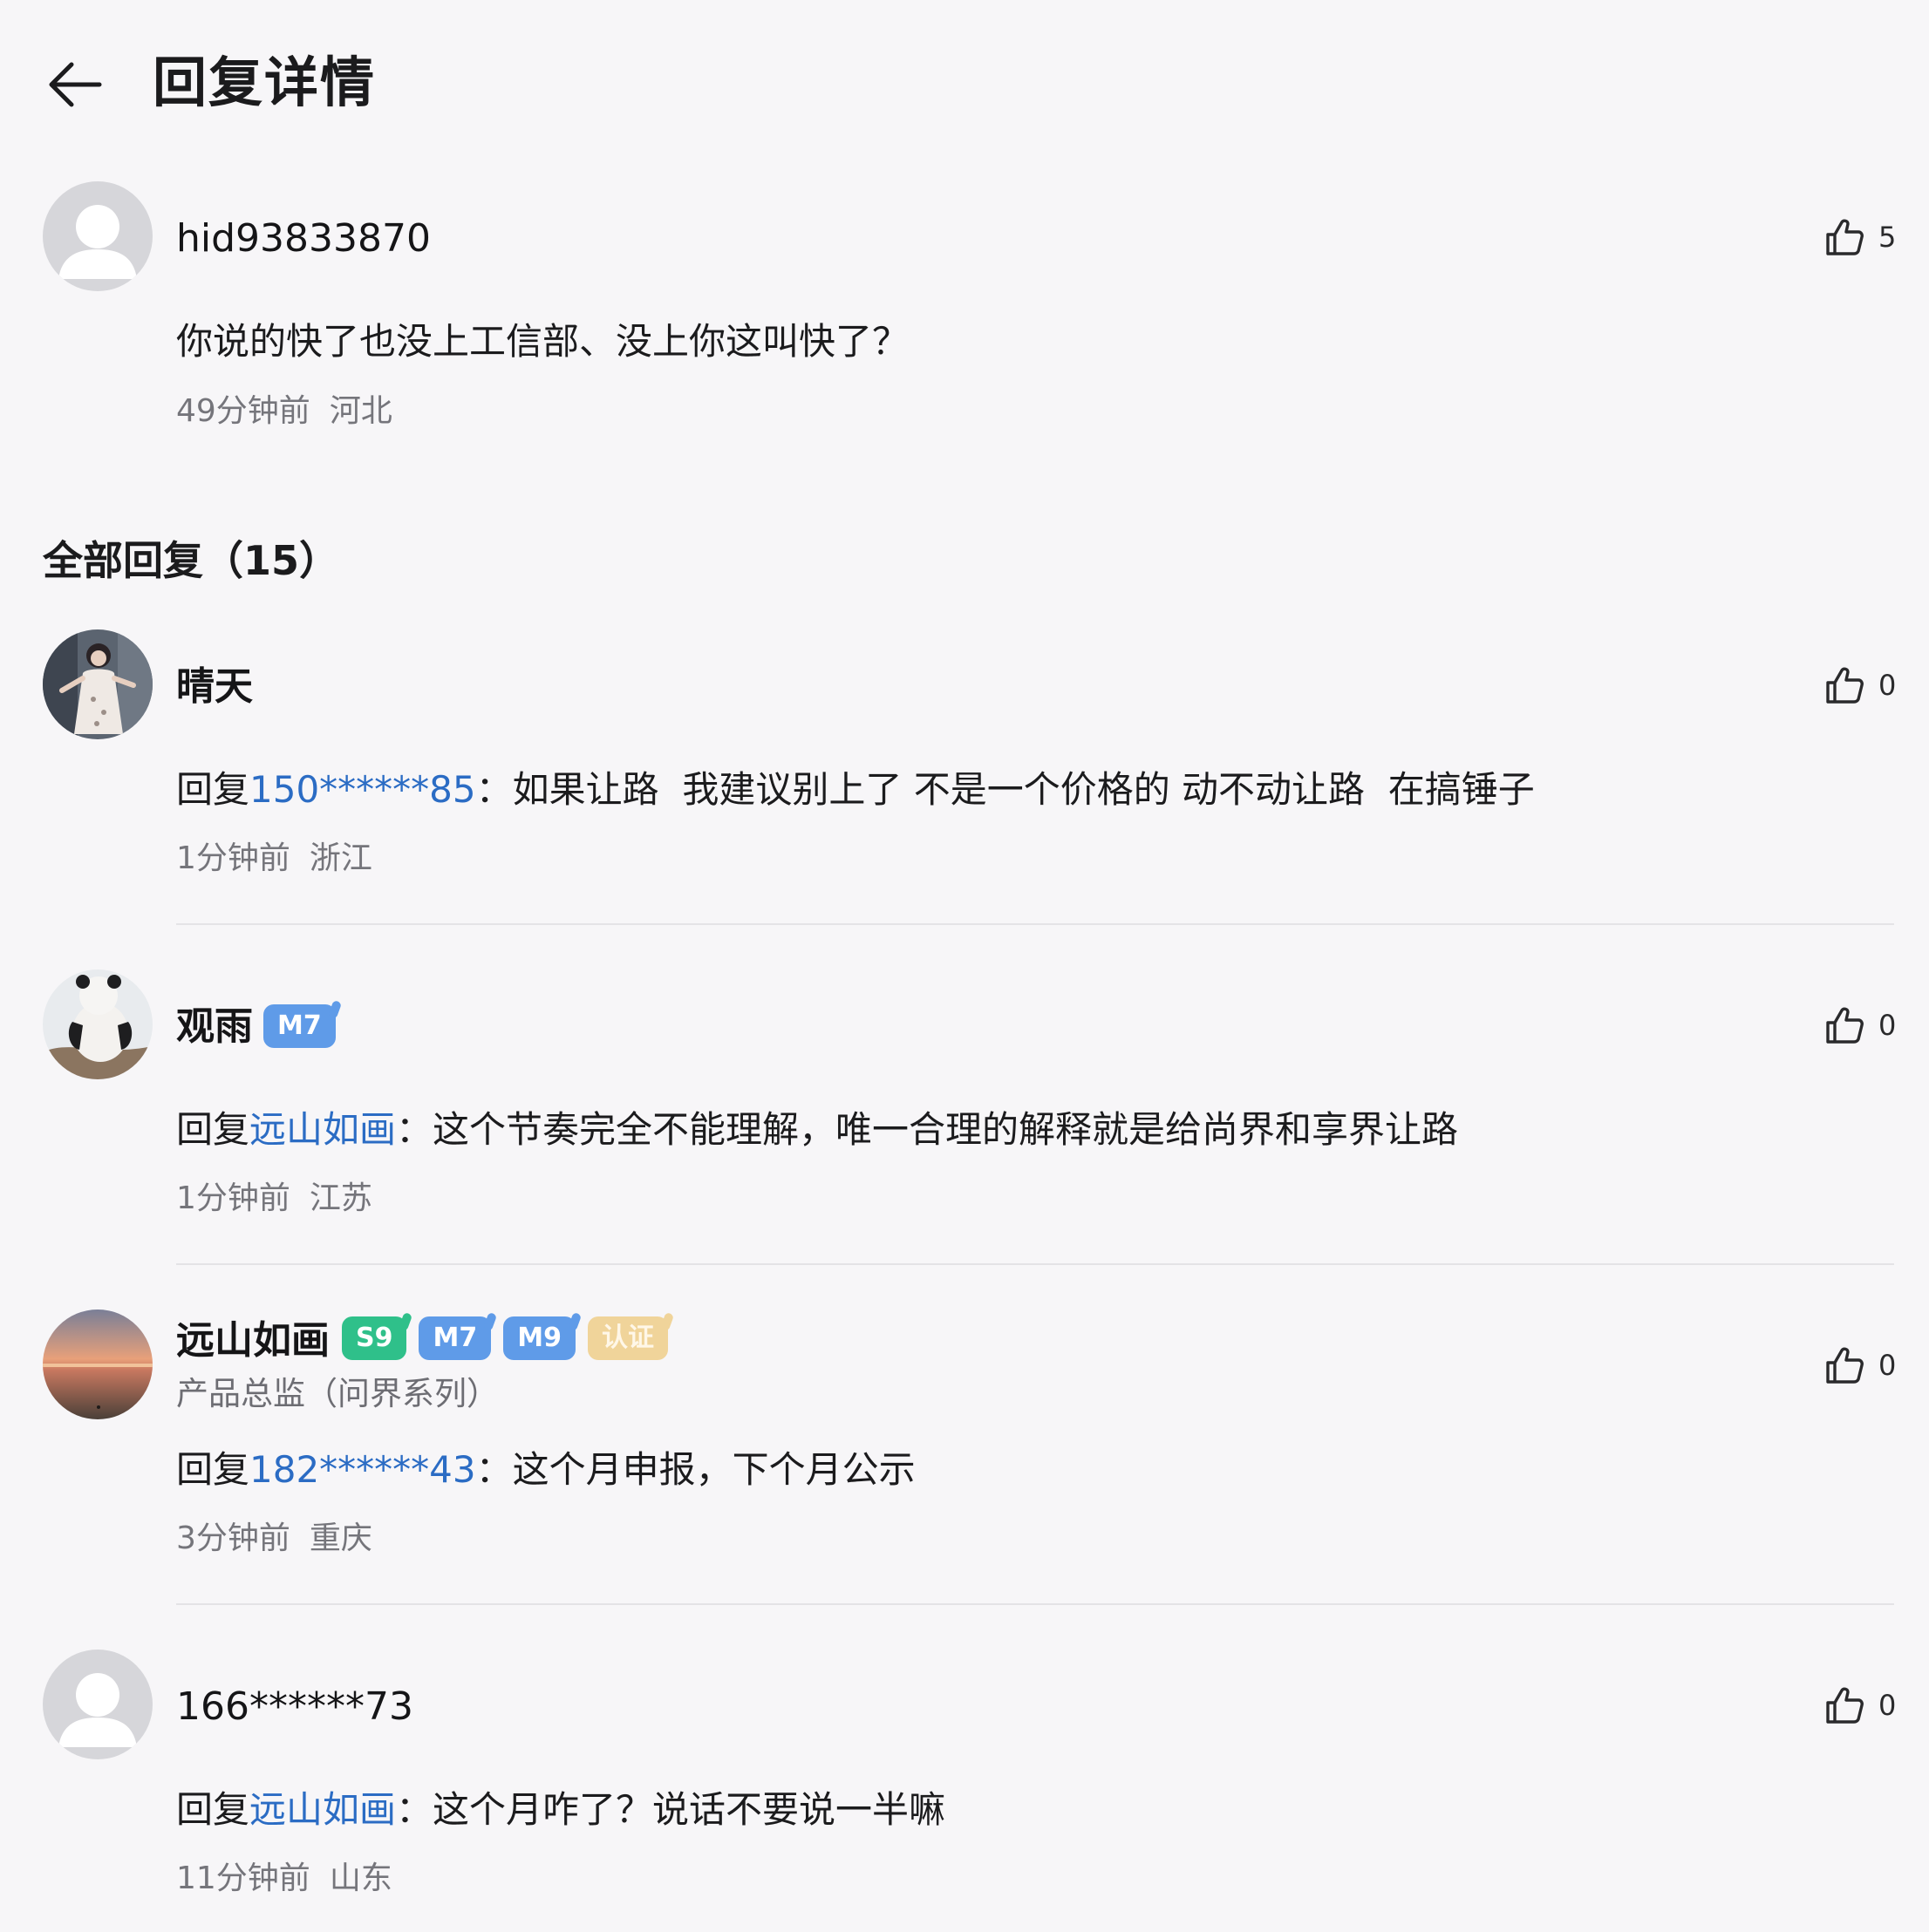 This screenshot has height=1932, width=1929. I want to click on panda-avatar, so click(98, 1024).